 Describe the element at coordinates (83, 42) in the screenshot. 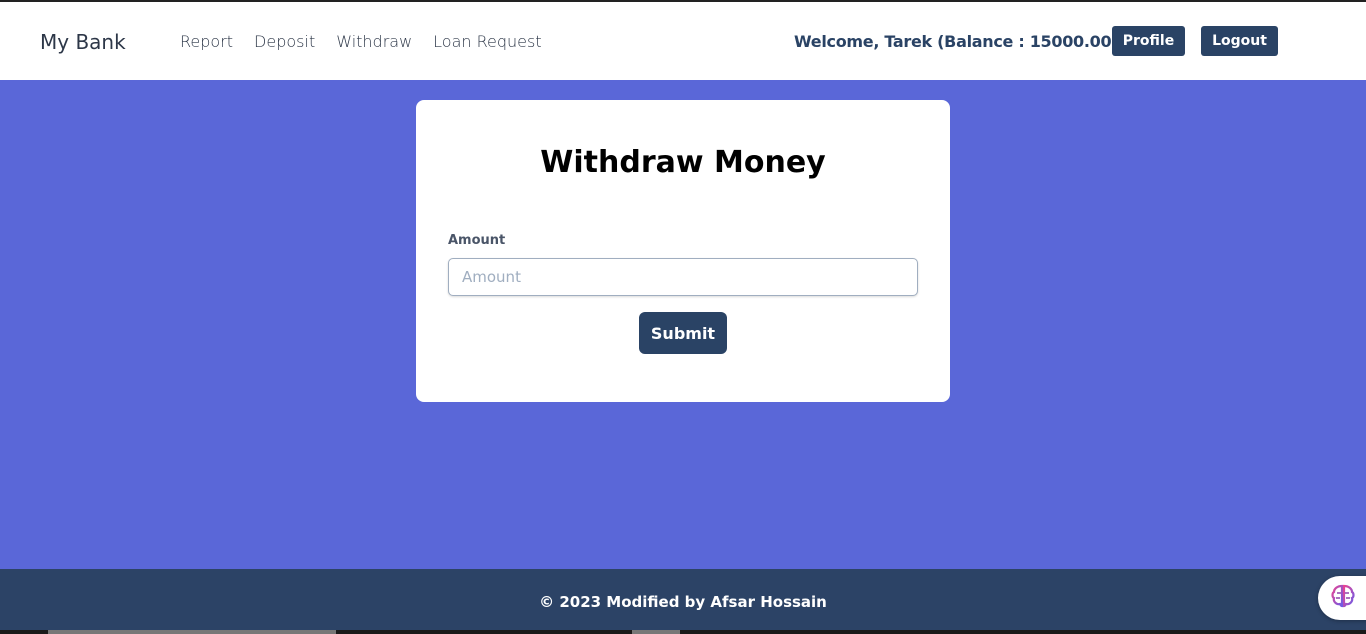

I see `brand-link: My Bank` at that location.